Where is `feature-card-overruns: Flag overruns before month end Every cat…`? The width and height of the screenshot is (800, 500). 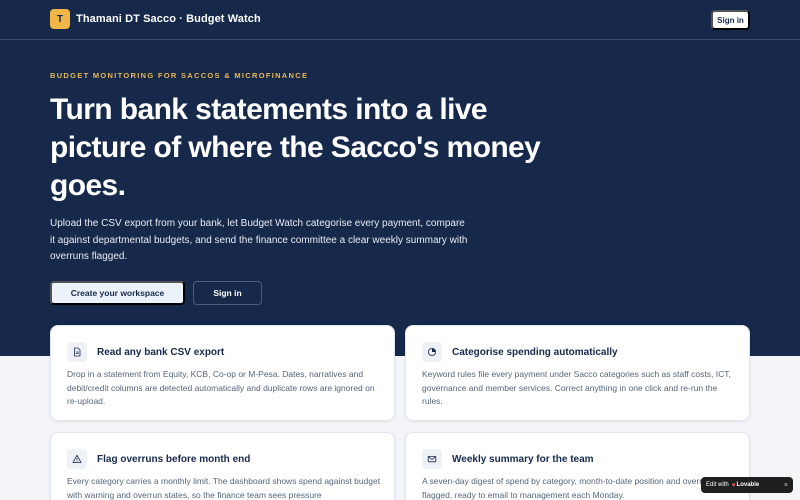 feature-card-overruns: Flag overruns before month end Every cat… is located at coordinates (222, 466).